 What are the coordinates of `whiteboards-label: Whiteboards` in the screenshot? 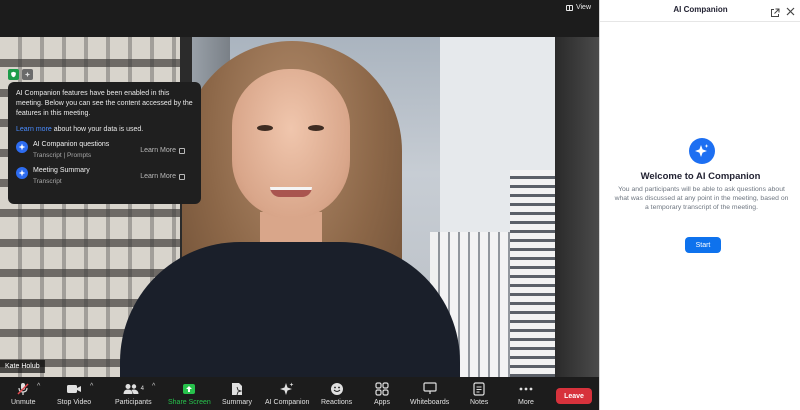 It's located at (430, 402).